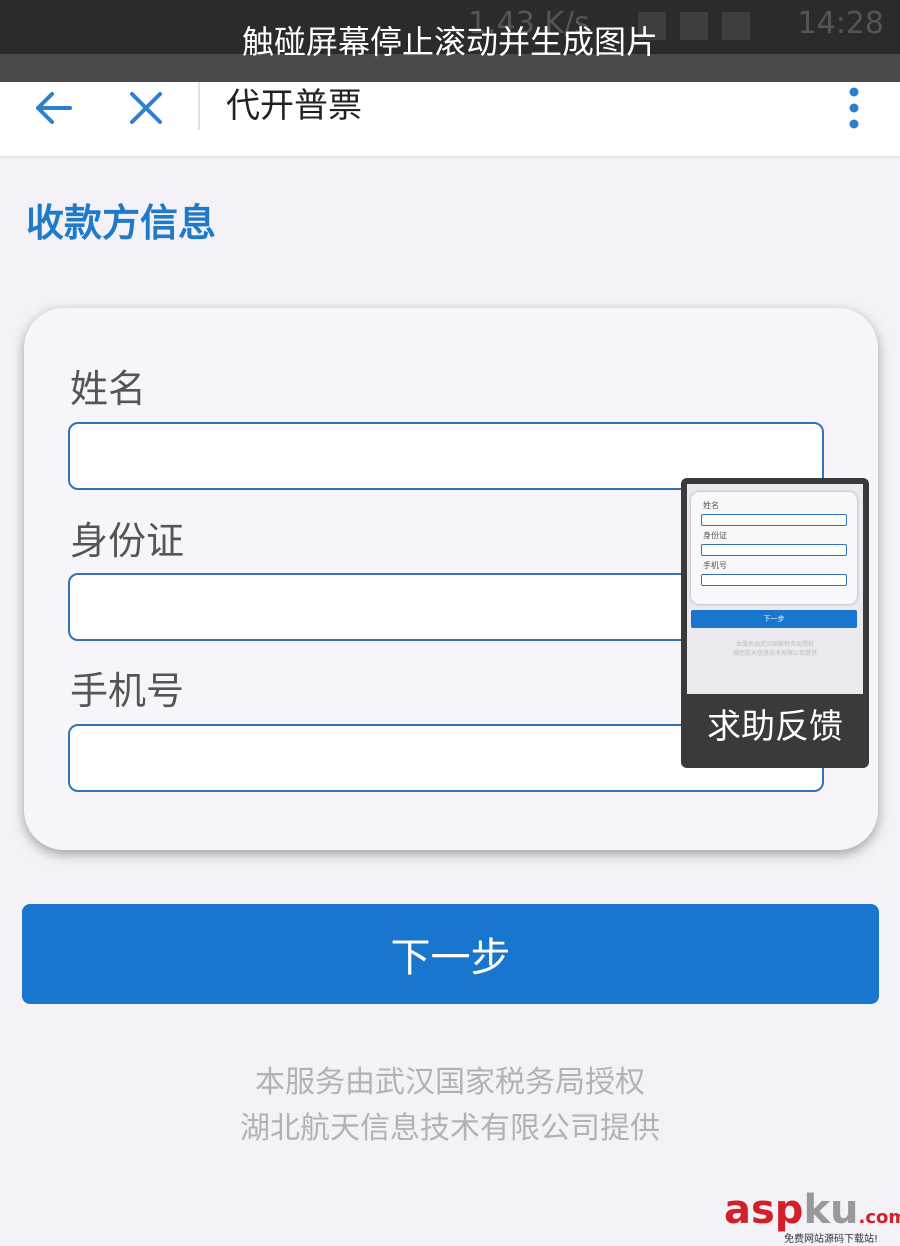  Describe the element at coordinates (450, 1106) in the screenshot. I see `footer: 本服务由武汉国家税务局授权 湖北航天信息技术有限公司提供` at that location.